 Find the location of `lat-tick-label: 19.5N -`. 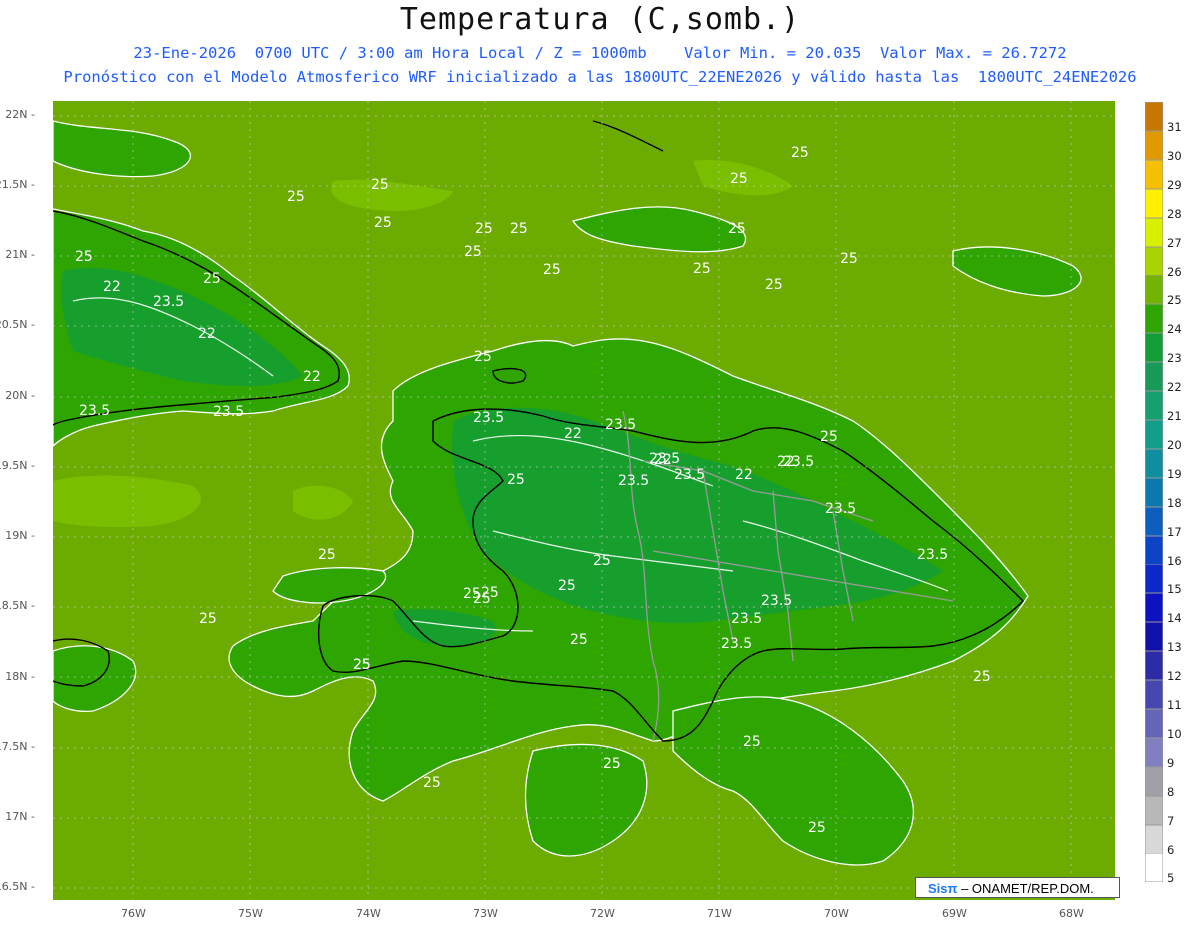

lat-tick-label: 19.5N - is located at coordinates (17, 465).